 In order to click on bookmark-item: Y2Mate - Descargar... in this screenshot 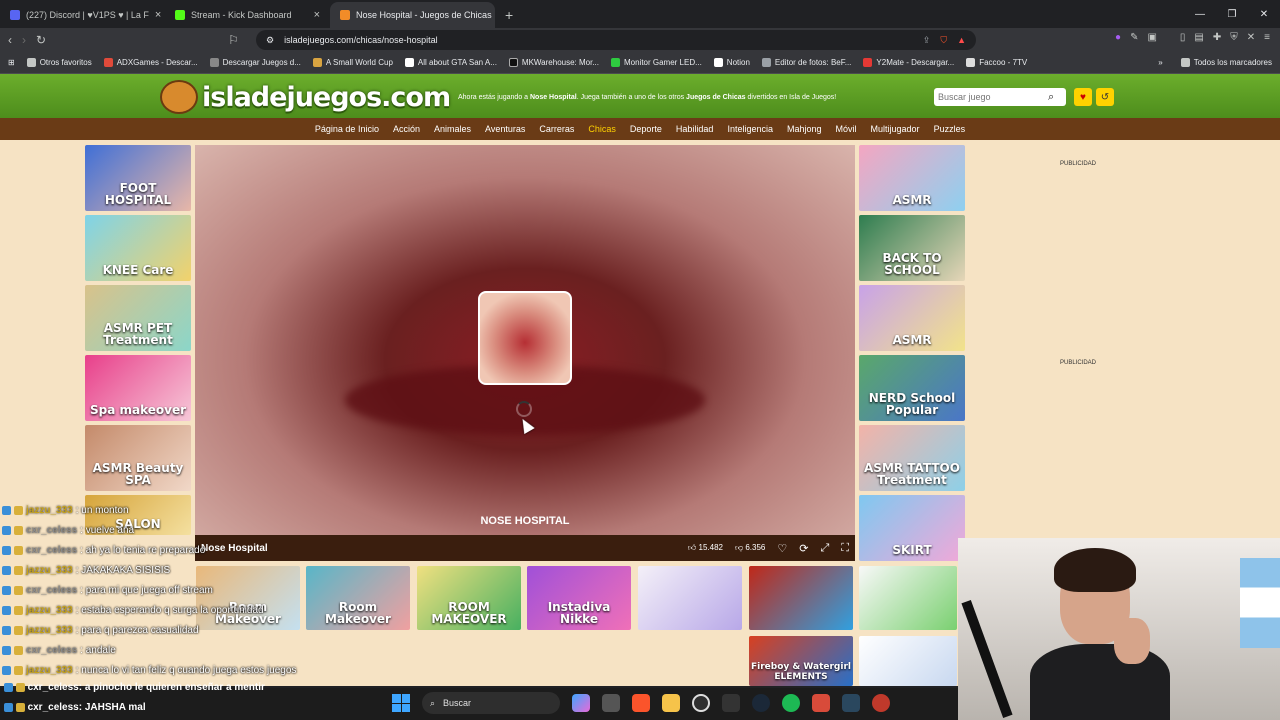, I will do `click(908, 62)`.